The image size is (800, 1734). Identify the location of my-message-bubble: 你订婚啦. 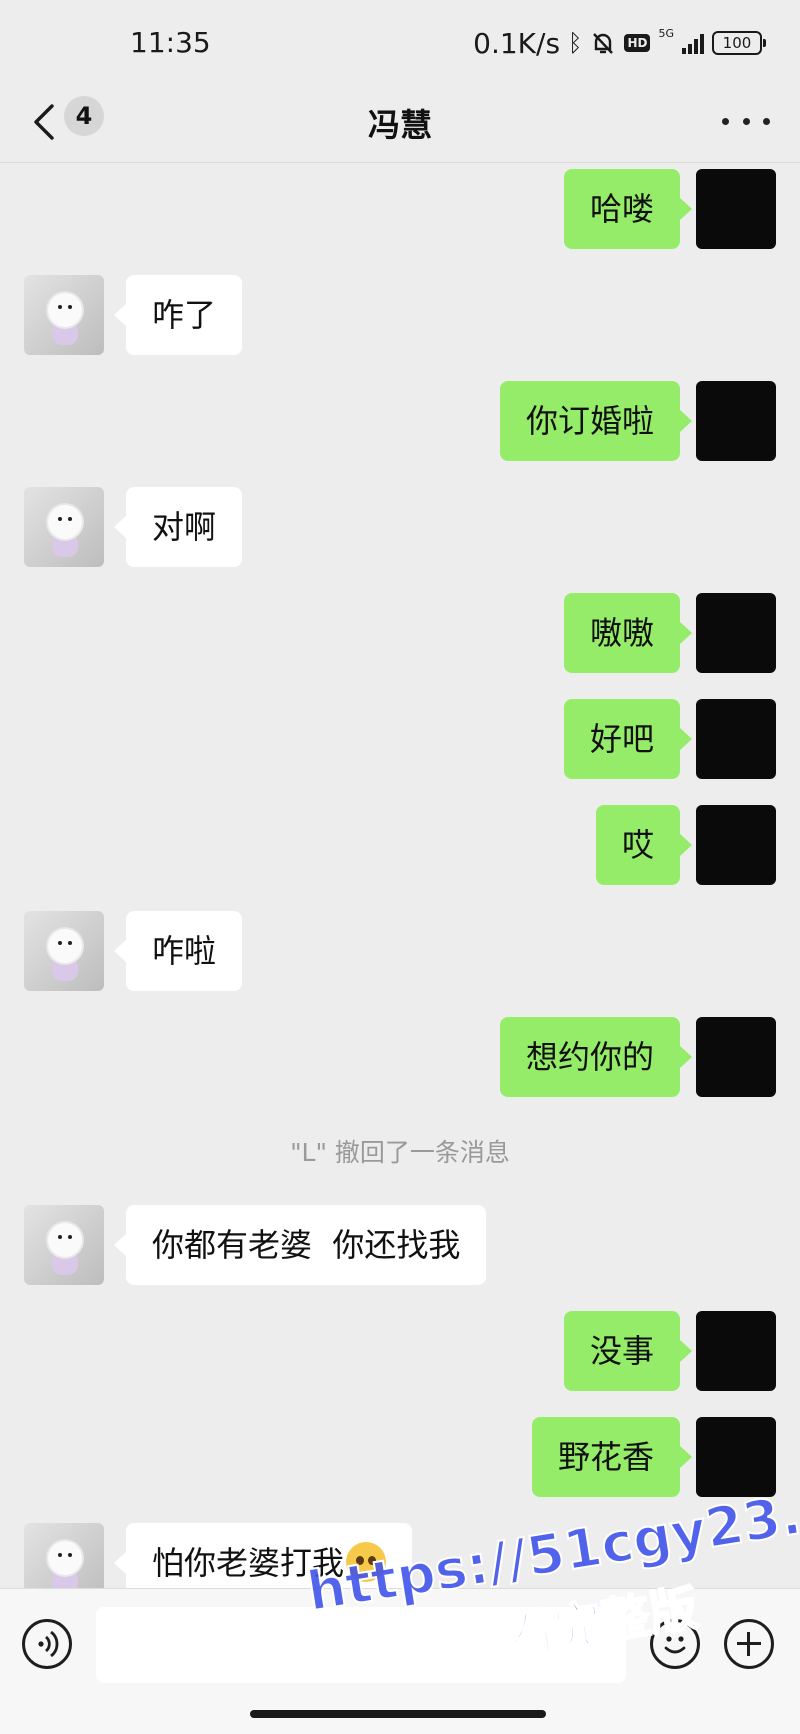
(596, 421).